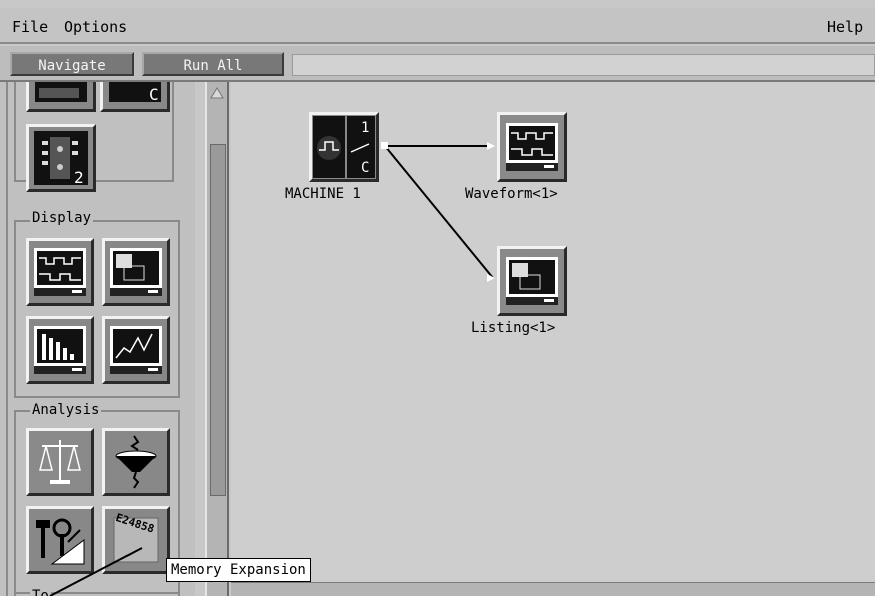 This screenshot has height=596, width=875. I want to click on chip-icon: 2, so click(61, 159).